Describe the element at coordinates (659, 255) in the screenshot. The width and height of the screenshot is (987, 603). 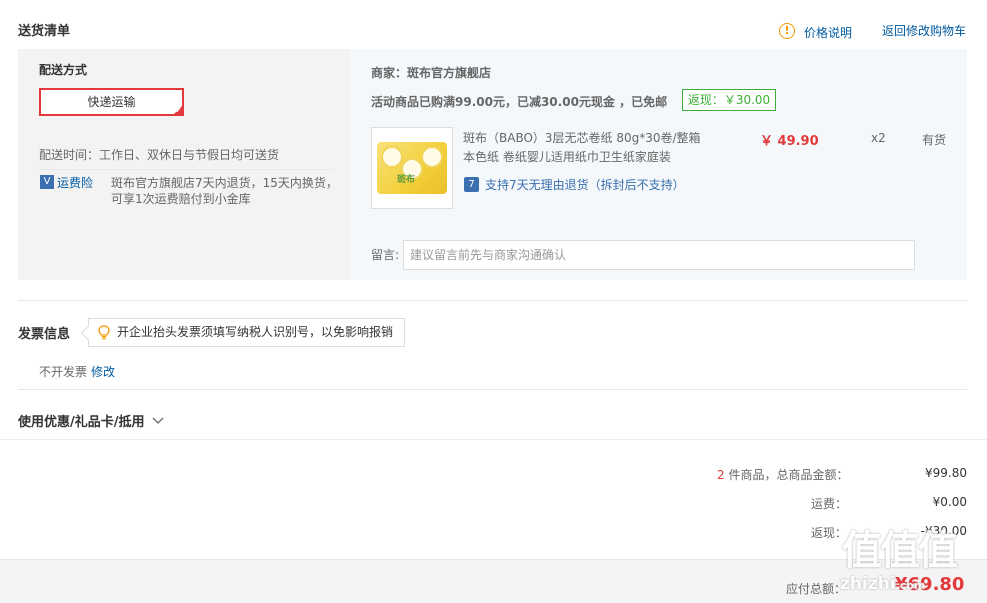
I see `note-input` at that location.